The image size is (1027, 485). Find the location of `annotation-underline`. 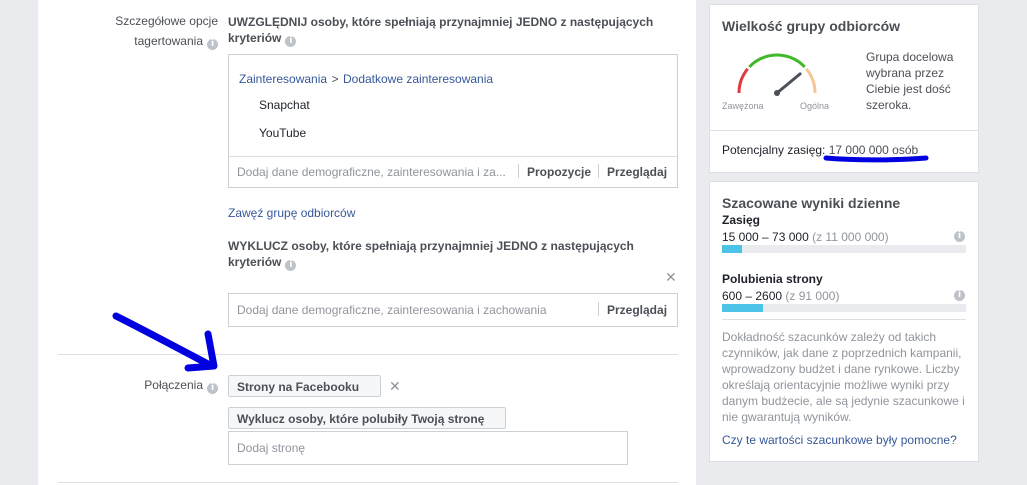

annotation-underline is located at coordinates (876, 159).